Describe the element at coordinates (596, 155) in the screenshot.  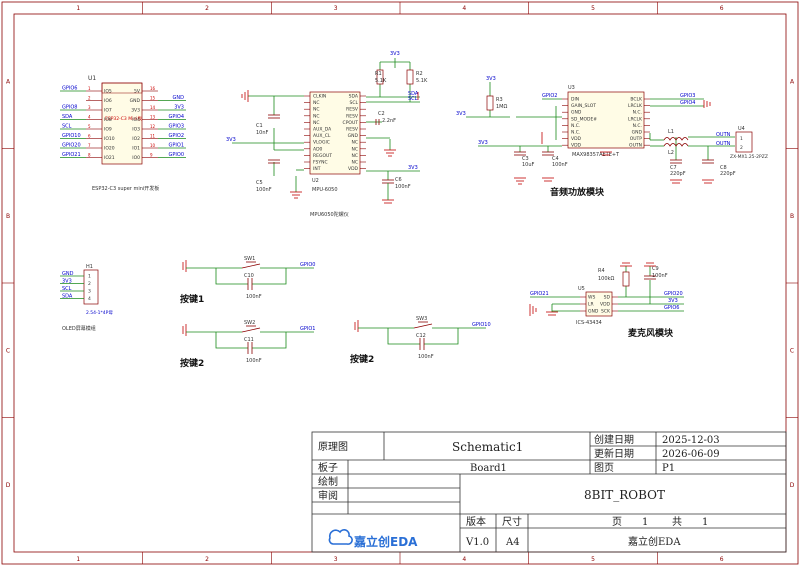
I see `amp-name: MAX98357AETE+T` at that location.